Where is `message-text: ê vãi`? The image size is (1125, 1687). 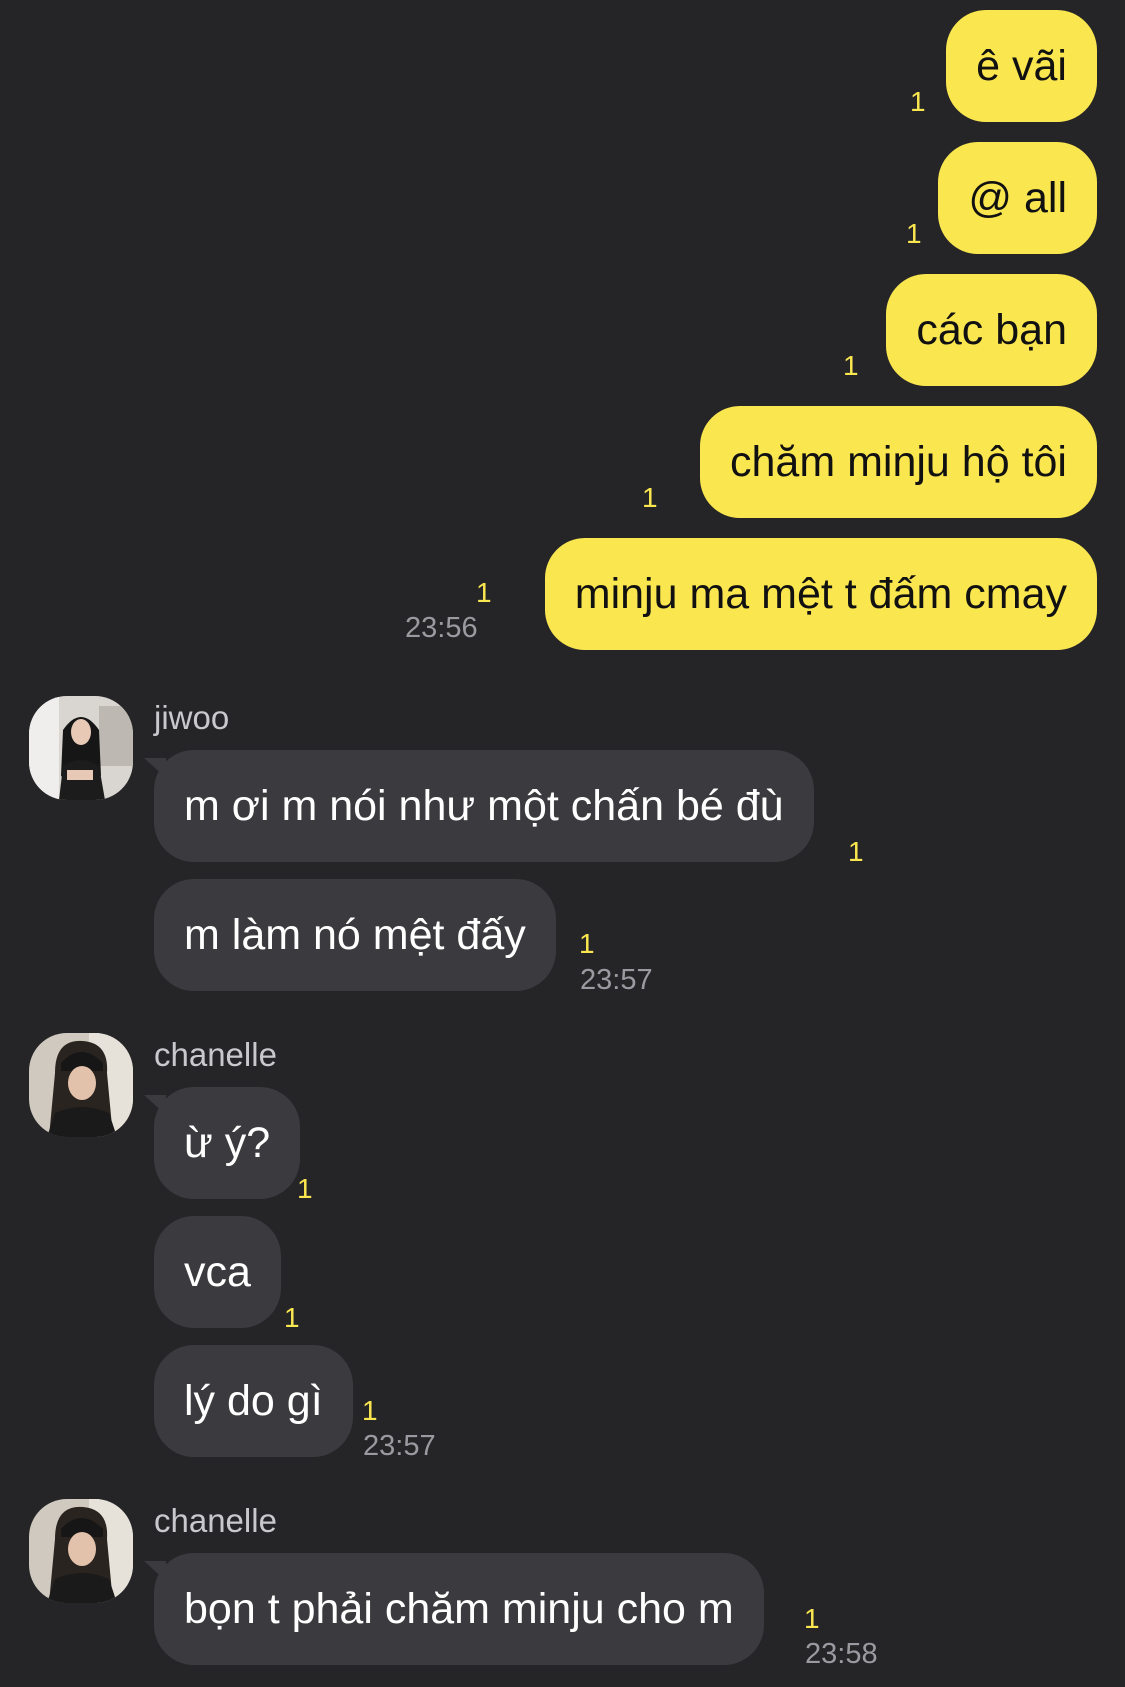
message-text: ê vãi is located at coordinates (1021, 65).